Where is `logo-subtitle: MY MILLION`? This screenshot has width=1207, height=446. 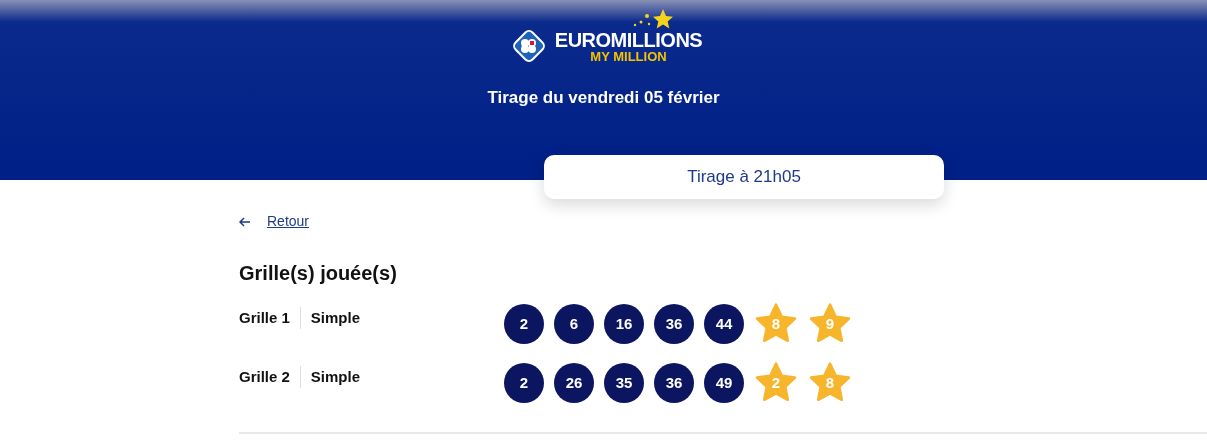 logo-subtitle: MY MILLION is located at coordinates (628, 56).